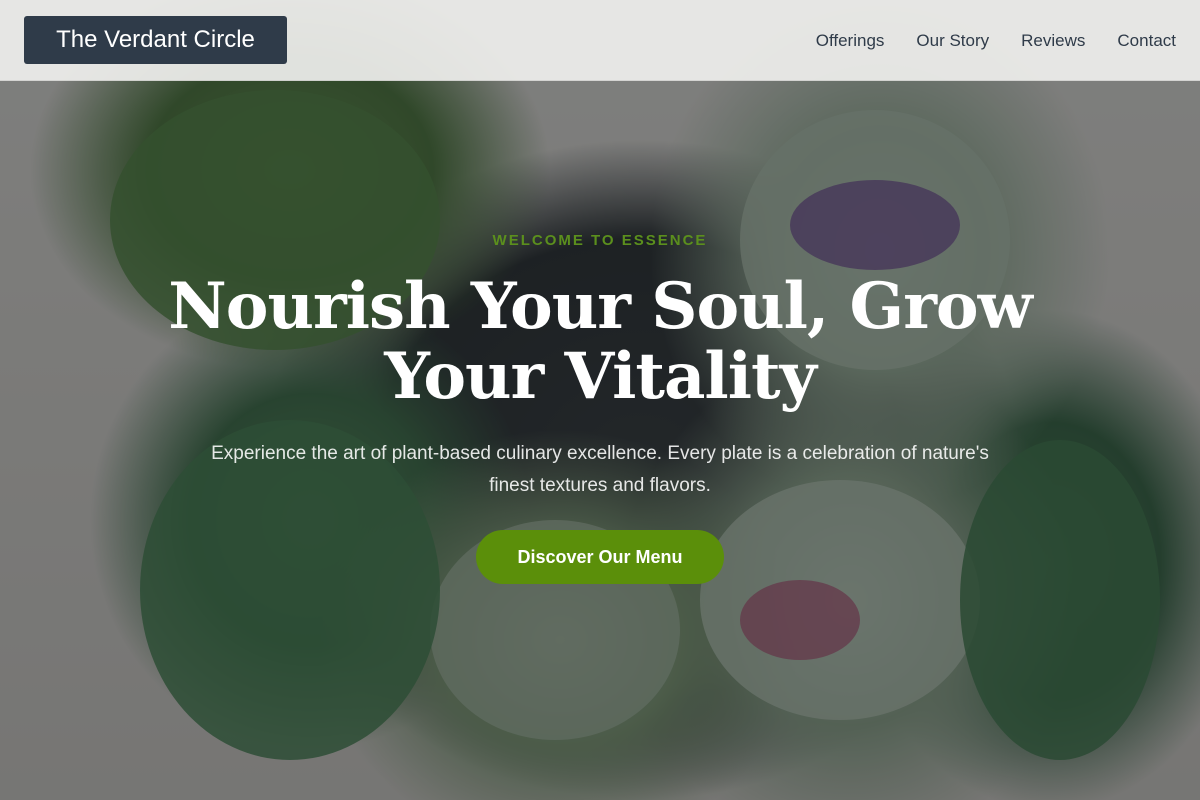 Image resolution: width=1200 pixels, height=800 pixels. What do you see at coordinates (600, 557) in the screenshot?
I see `discover-menu-button: Discover Our Menu` at bounding box center [600, 557].